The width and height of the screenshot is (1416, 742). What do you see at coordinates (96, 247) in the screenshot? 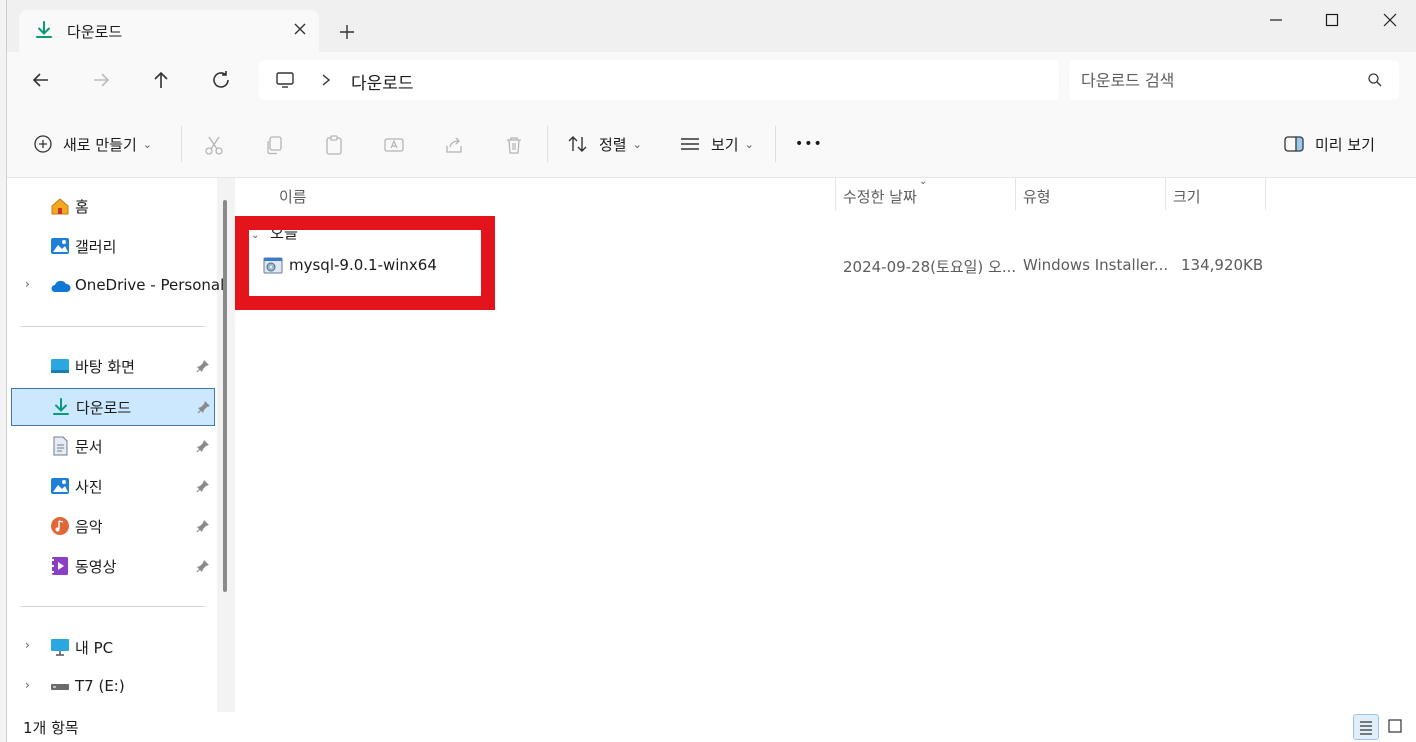
I see `sidebar-item-label: 갤러리` at bounding box center [96, 247].